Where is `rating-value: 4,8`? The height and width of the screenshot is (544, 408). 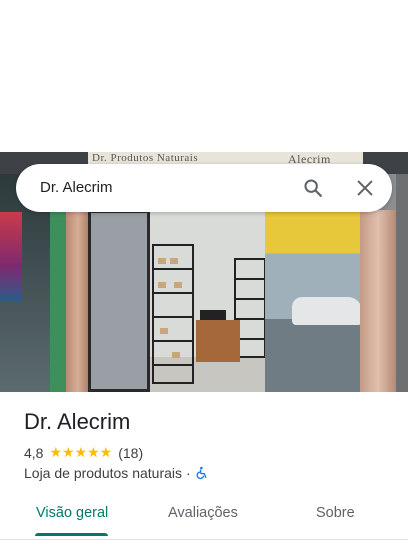
rating-value: 4,8 is located at coordinates (34, 452).